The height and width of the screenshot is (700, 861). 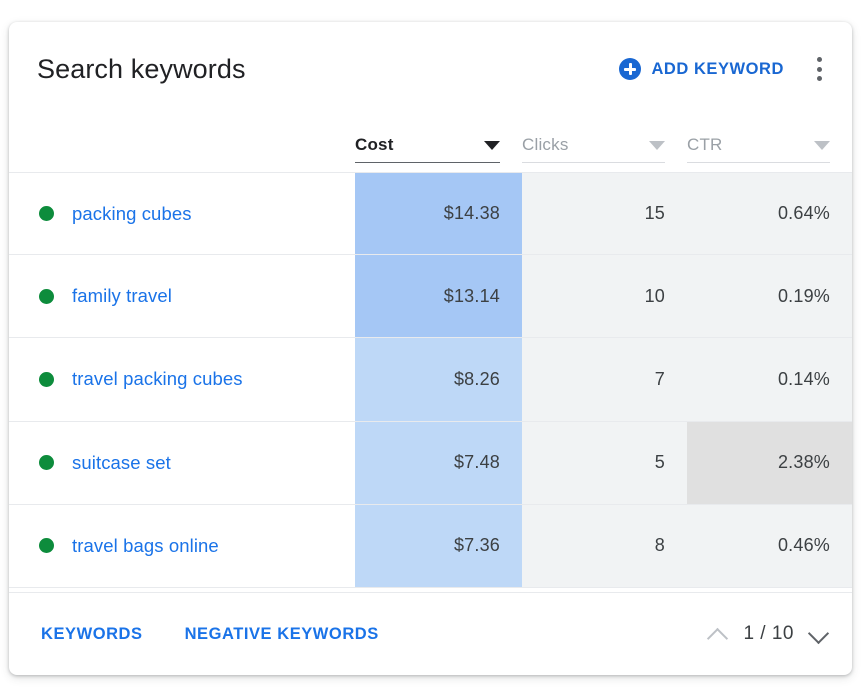 I want to click on add-keyword-button: ADD KEYWORD, so click(x=701, y=69).